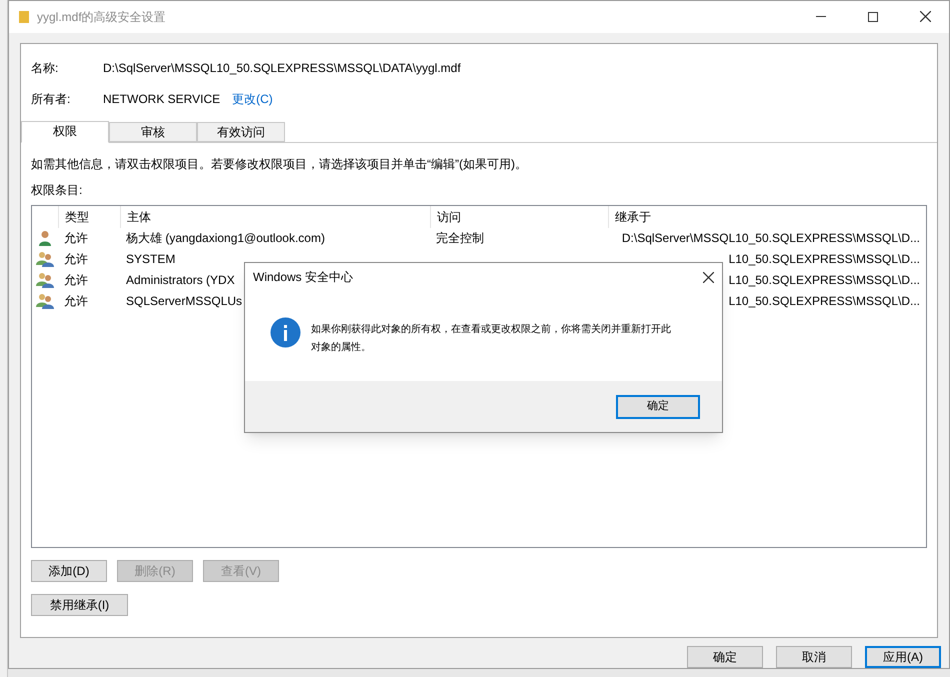 The image size is (950, 677). Describe the element at coordinates (814, 657) in the screenshot. I see `button: 取消` at that location.